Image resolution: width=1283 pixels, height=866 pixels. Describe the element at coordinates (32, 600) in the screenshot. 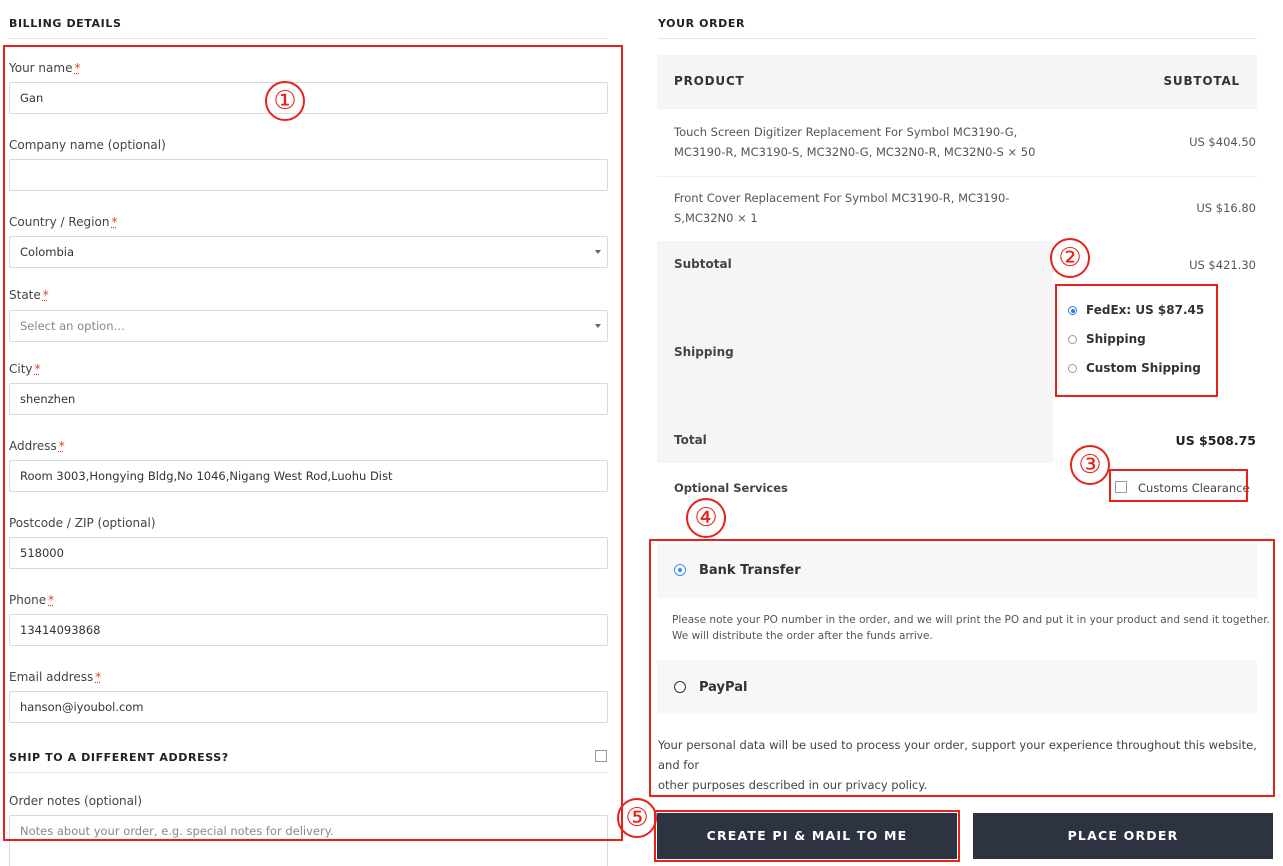

I see `phone-label: Phone *` at that location.